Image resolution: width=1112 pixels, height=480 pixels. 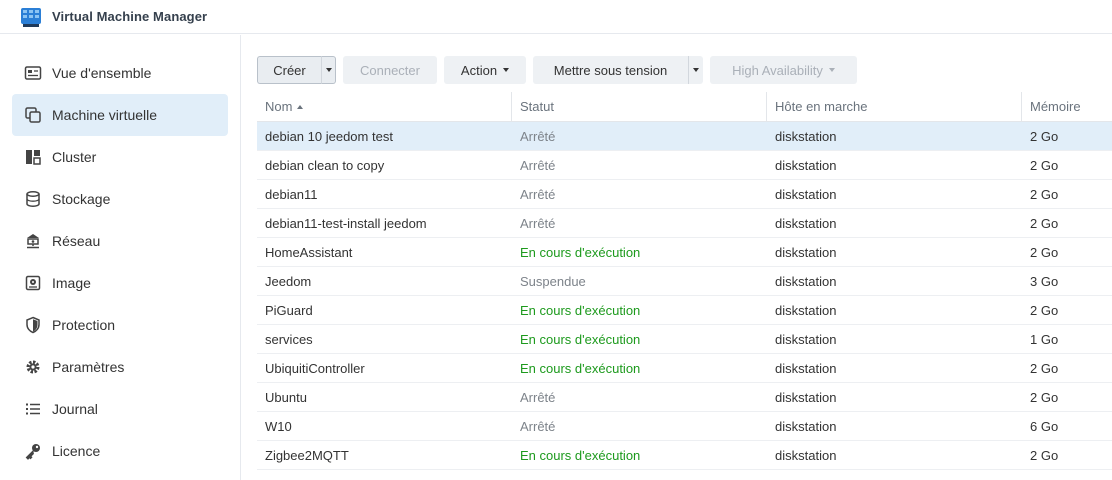 I want to click on cell-name: PiGuard, so click(x=289, y=310).